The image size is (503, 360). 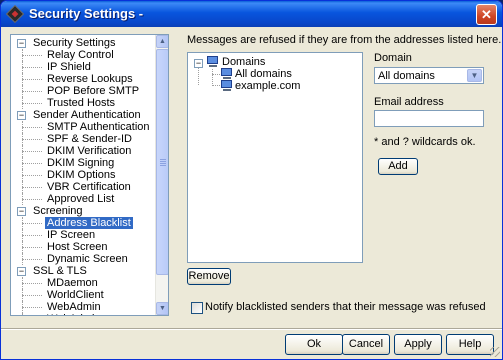 I want to click on tree-group-ssl-tls: − SSL & TLS, so click(x=84, y=271).